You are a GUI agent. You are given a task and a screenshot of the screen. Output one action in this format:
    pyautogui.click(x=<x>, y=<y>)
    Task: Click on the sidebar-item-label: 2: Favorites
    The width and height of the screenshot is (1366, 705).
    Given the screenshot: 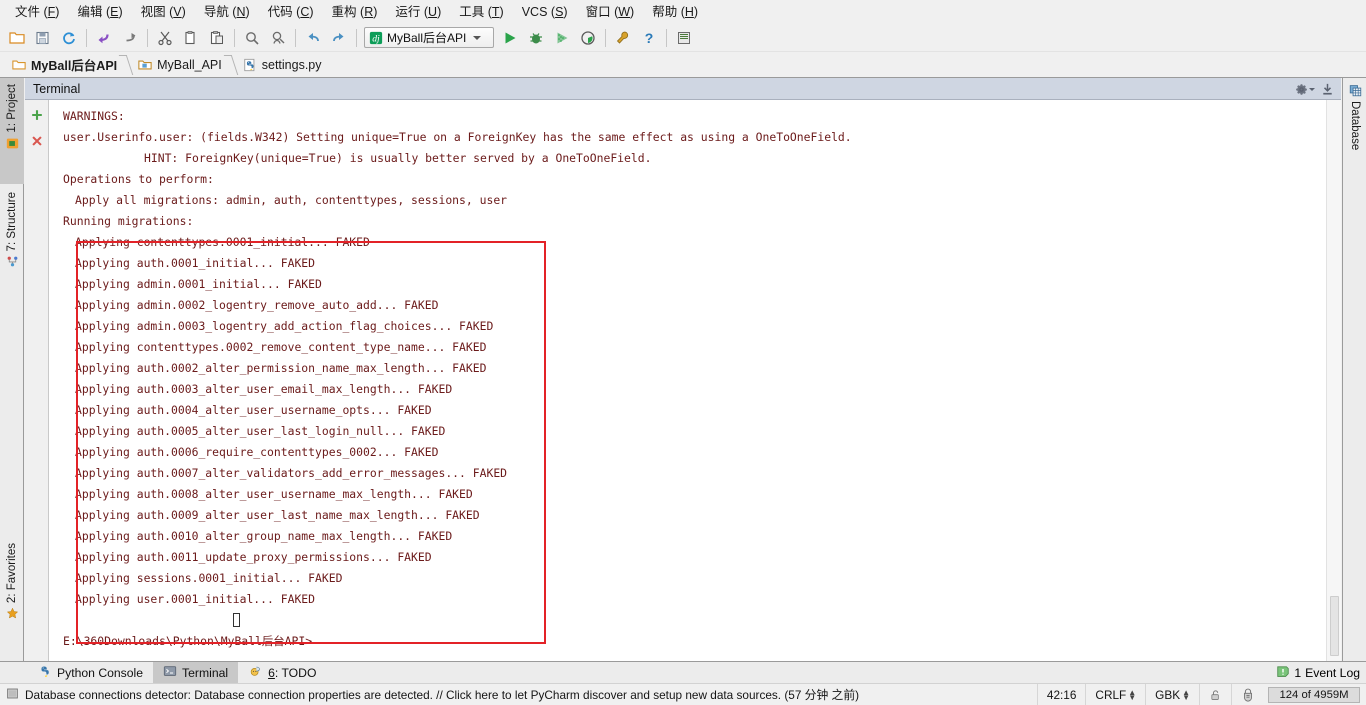 What is the action you would take?
    pyautogui.click(x=12, y=573)
    